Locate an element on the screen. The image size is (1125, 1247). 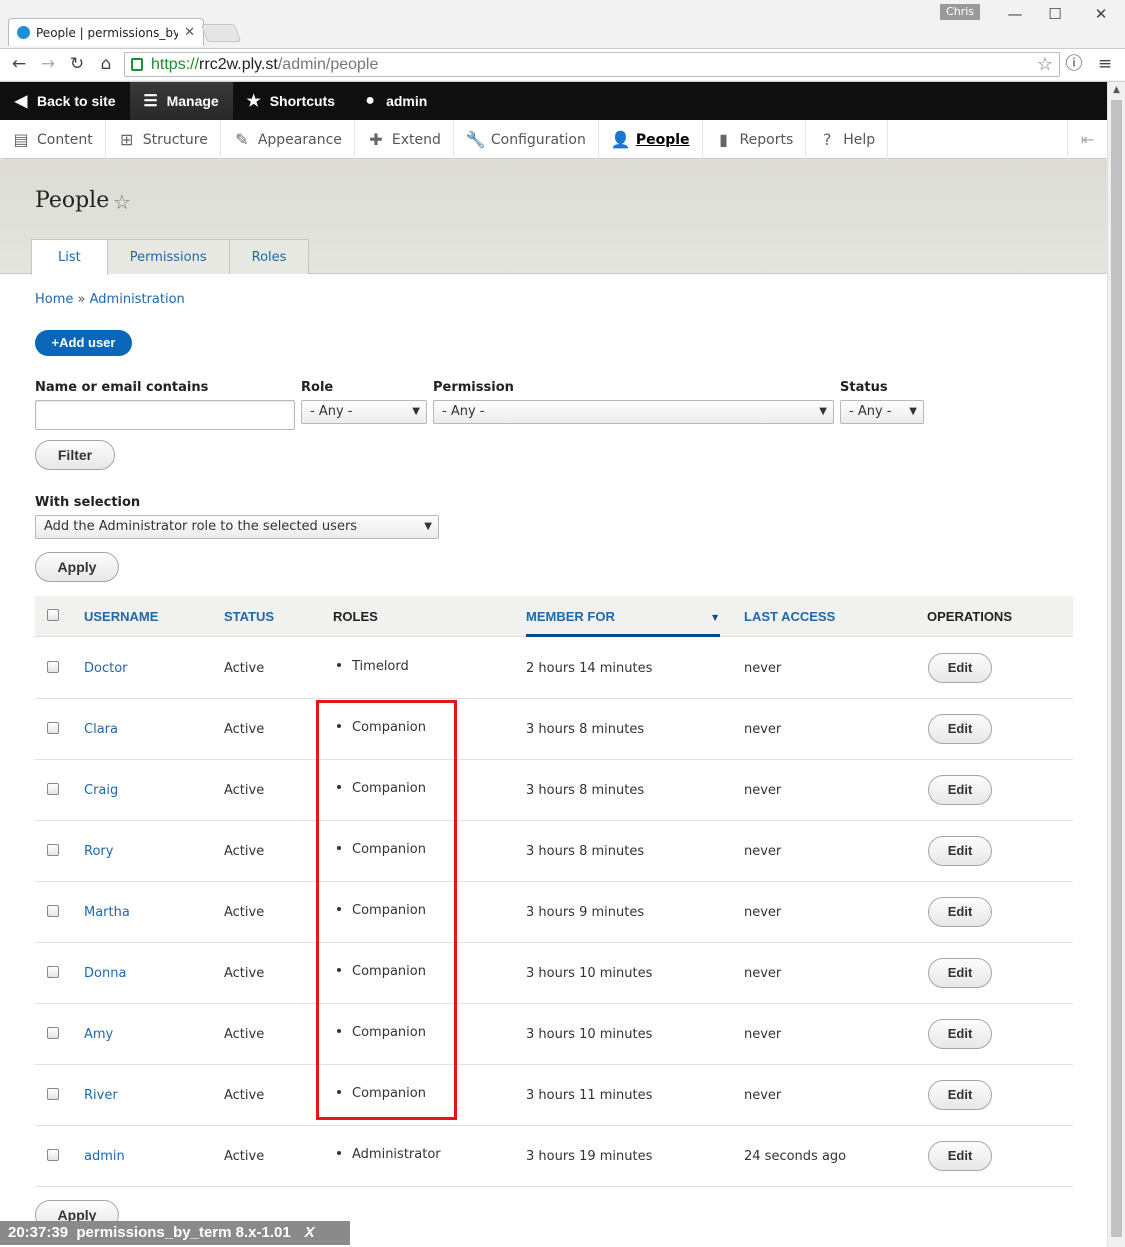
role-select: - Any - ▼ is located at coordinates (364, 412).